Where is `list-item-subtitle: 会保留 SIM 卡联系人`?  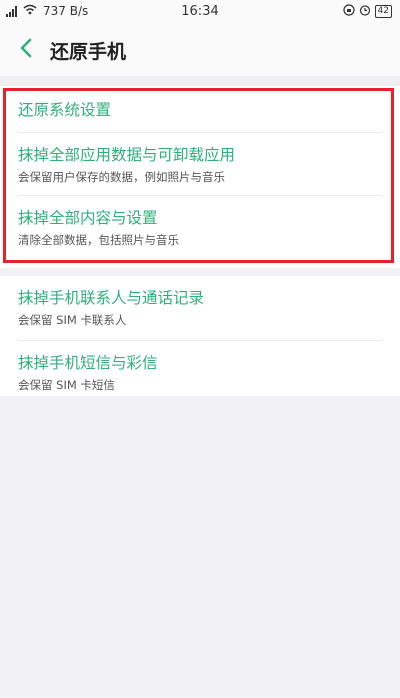 list-item-subtitle: 会保留 SIM 卡联系人 is located at coordinates (72, 320).